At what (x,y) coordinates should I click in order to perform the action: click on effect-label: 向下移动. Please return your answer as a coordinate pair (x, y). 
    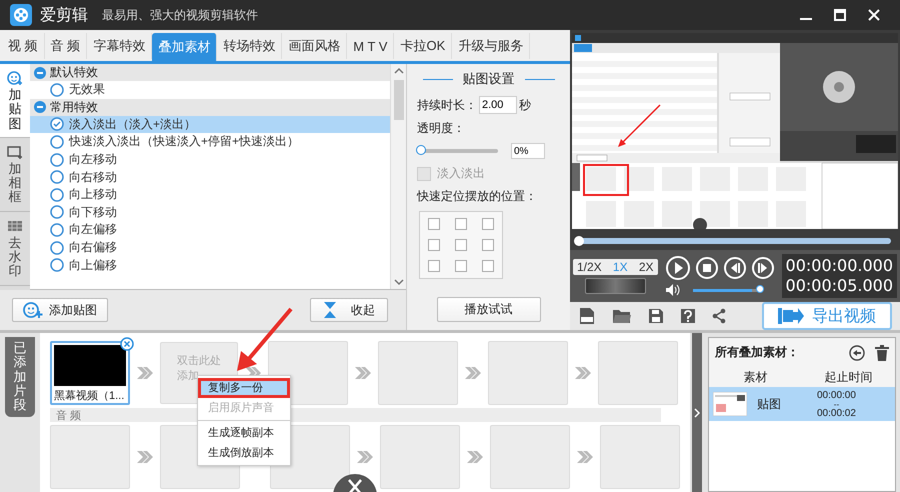
    Looking at the image, I should click on (93, 212).